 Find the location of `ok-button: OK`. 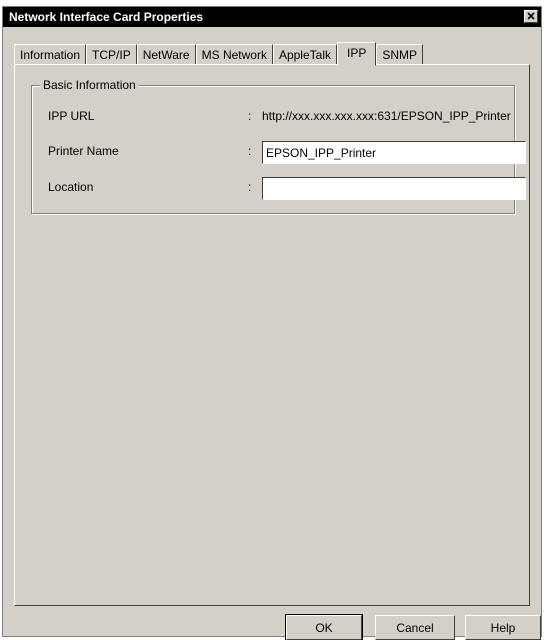

ok-button: OK is located at coordinates (324, 627).